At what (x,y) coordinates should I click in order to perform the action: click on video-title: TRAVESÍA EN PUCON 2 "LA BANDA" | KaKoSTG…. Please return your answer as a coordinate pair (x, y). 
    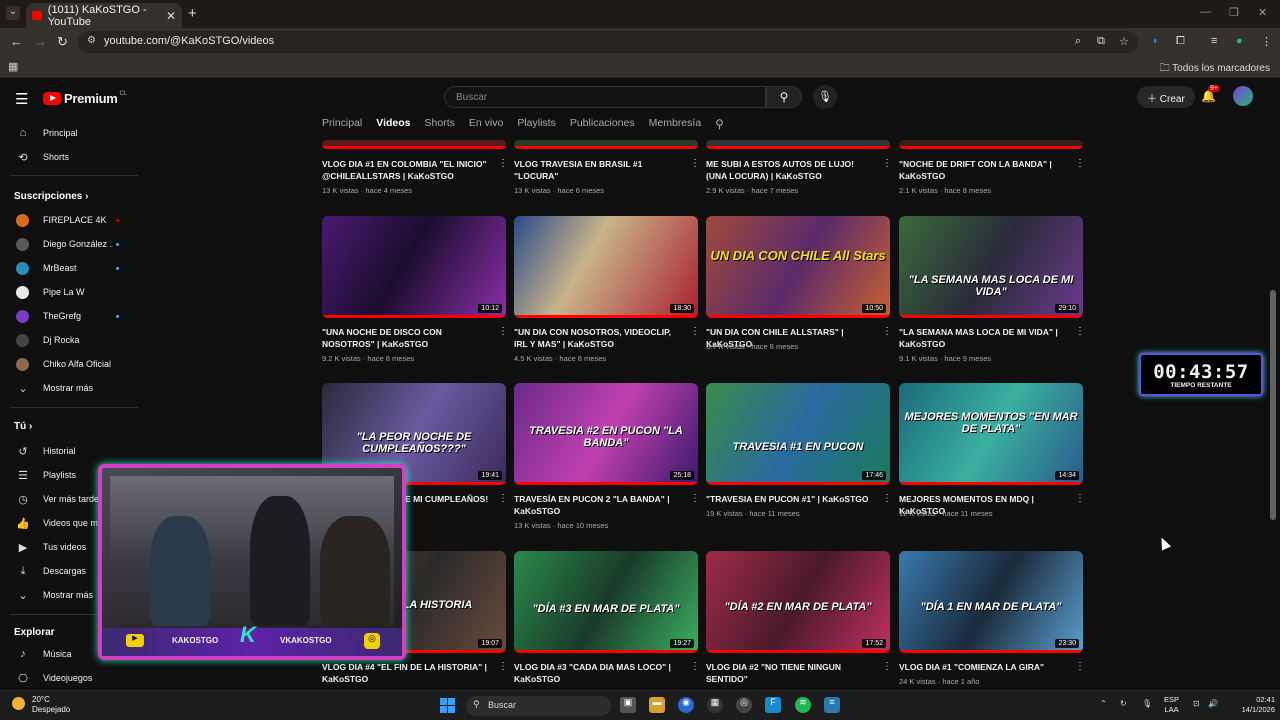
    Looking at the image, I should click on (598, 505).